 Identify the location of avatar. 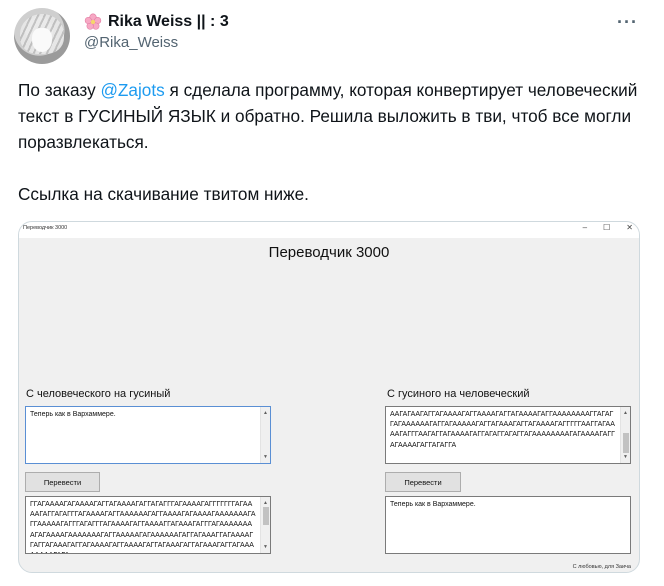
(42, 36).